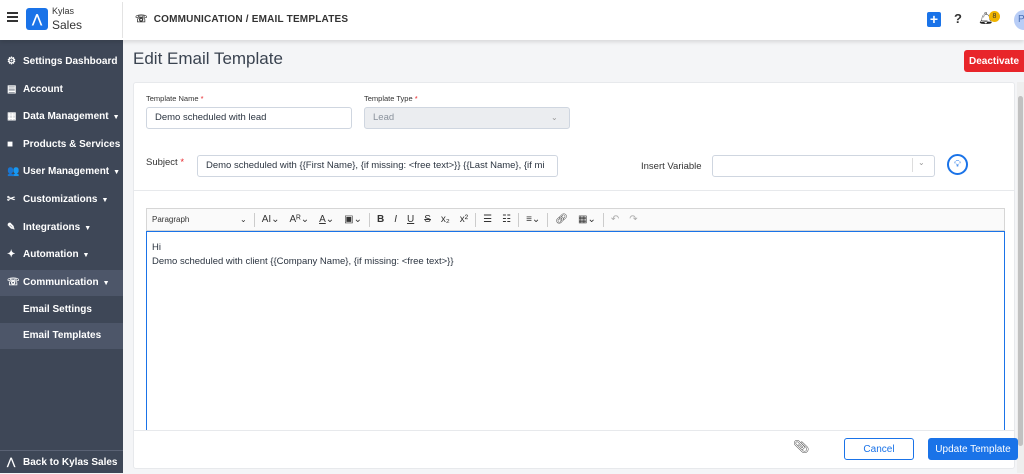 The width and height of the screenshot is (1024, 474). Describe the element at coordinates (191, 219) in the screenshot. I see `paragraph-select: Paragraph` at that location.